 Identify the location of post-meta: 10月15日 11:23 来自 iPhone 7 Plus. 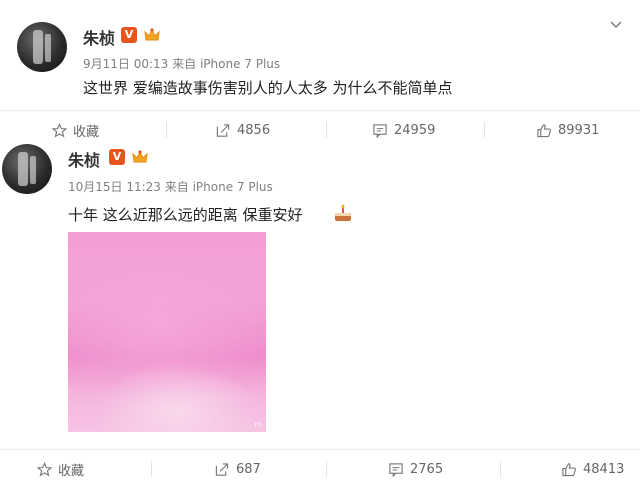
(170, 186).